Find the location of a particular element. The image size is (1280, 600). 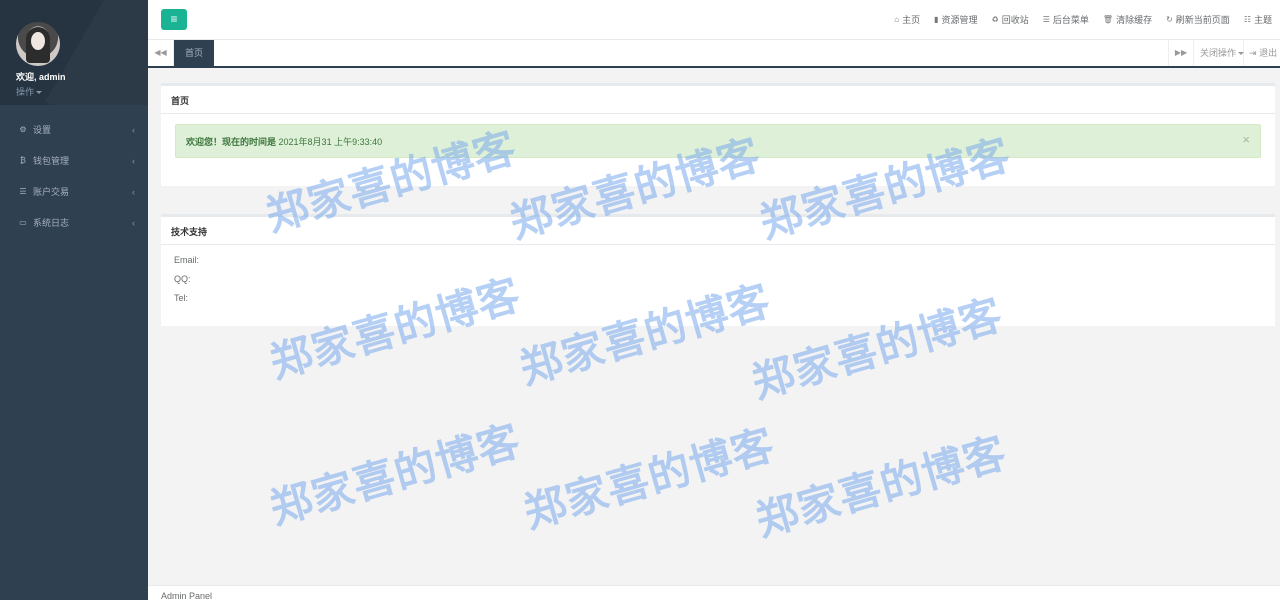

file-icon: ▮ is located at coordinates (936, 19).